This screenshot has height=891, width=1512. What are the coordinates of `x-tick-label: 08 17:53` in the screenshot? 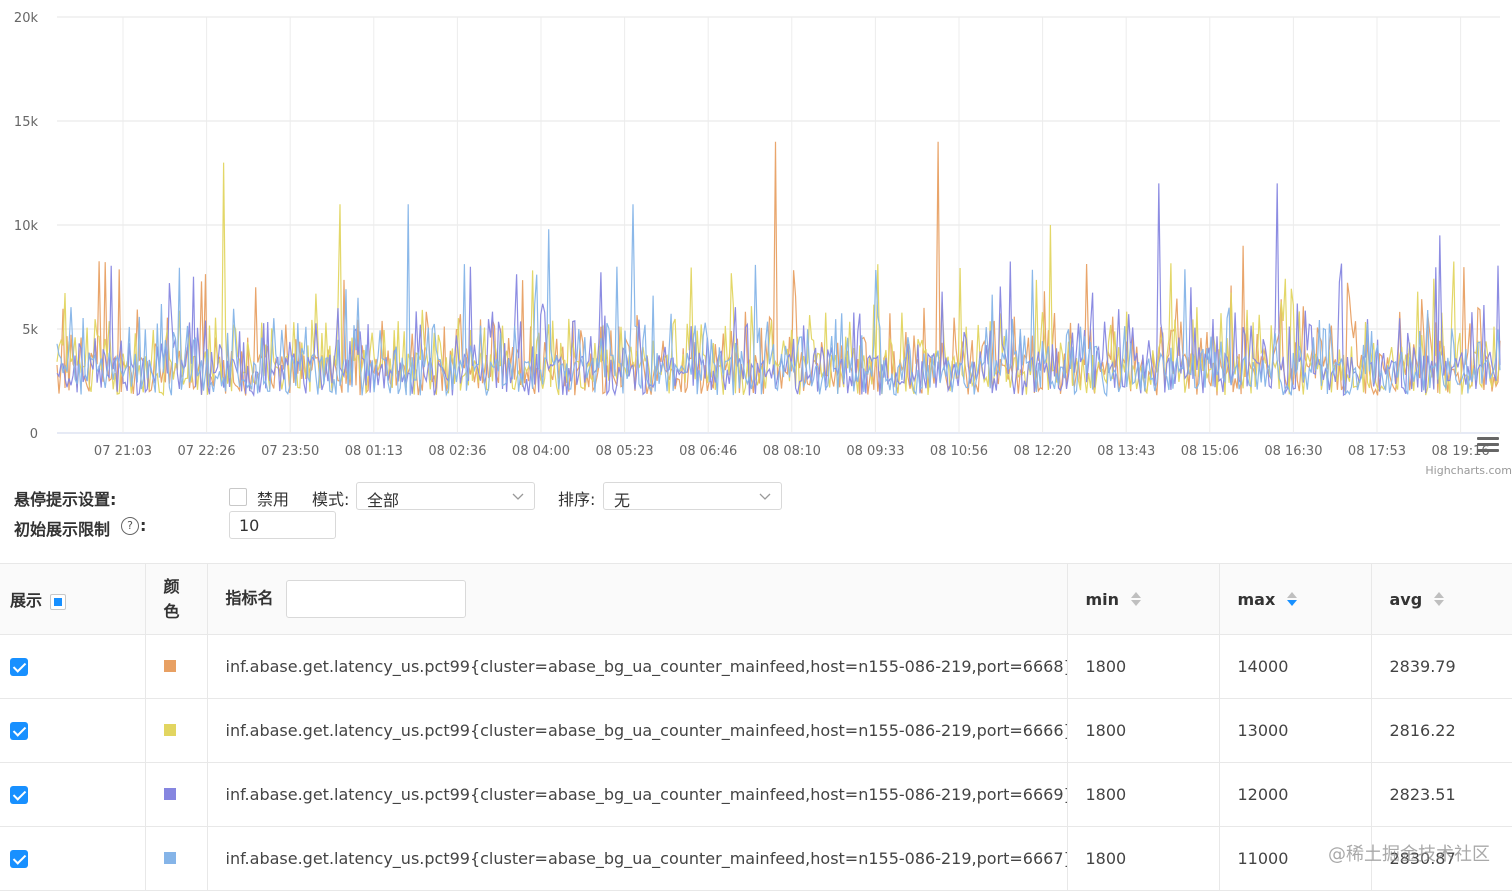 It's located at (1377, 451).